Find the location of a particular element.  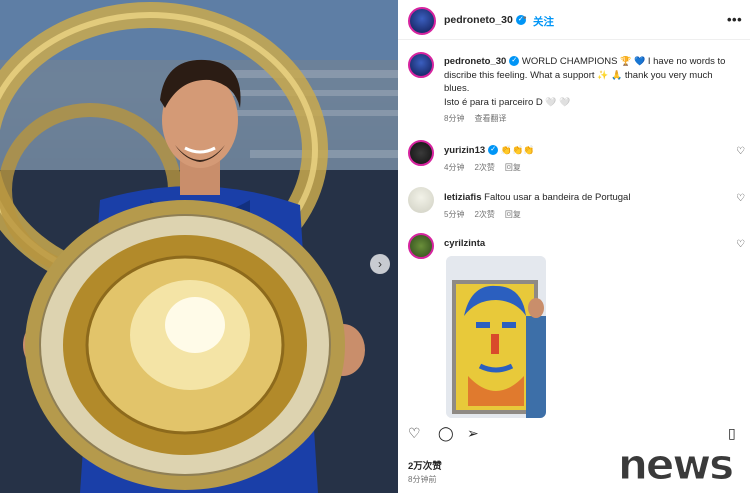

cube-portrait-illustration is located at coordinates (496, 337).